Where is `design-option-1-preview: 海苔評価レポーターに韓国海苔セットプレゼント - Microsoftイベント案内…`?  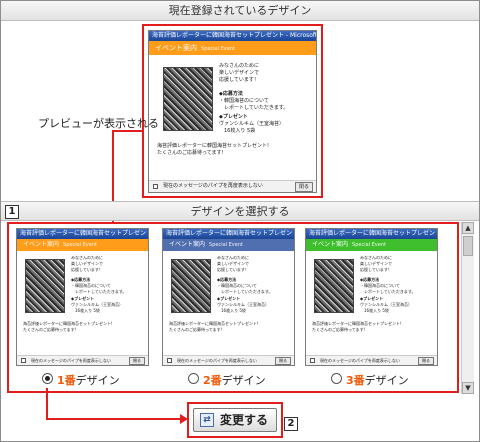
design-option-1-preview: 海苔評価レポーターに韓国海苔セットプレゼント - Microsoftイベント案内… is located at coordinates (82, 297).